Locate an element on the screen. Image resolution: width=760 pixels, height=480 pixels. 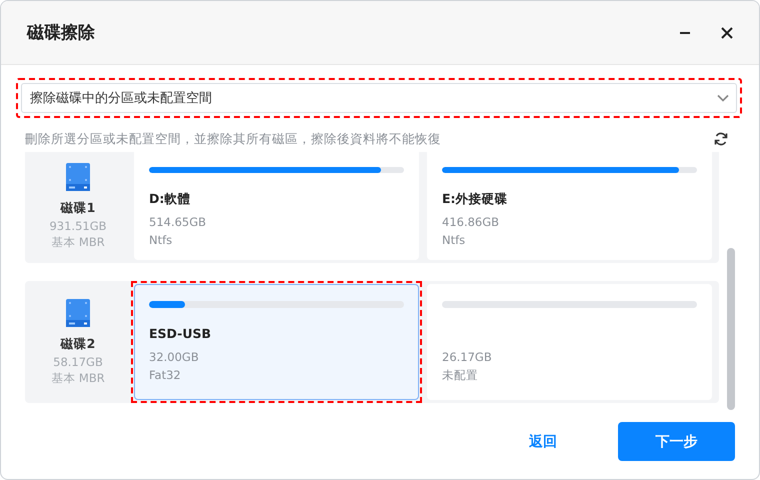
disk-size: 58.17GB is located at coordinates (78, 362).